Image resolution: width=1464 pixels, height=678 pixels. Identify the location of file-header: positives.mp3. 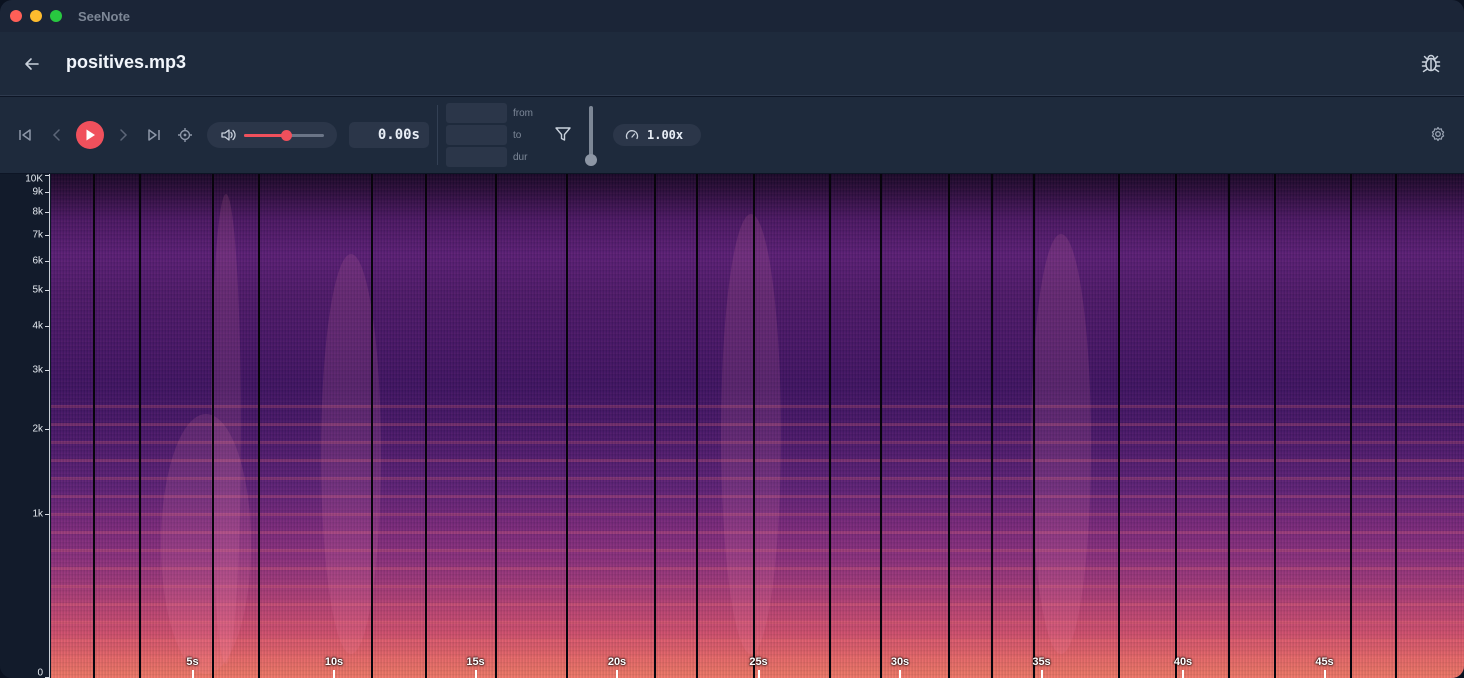
(732, 64).